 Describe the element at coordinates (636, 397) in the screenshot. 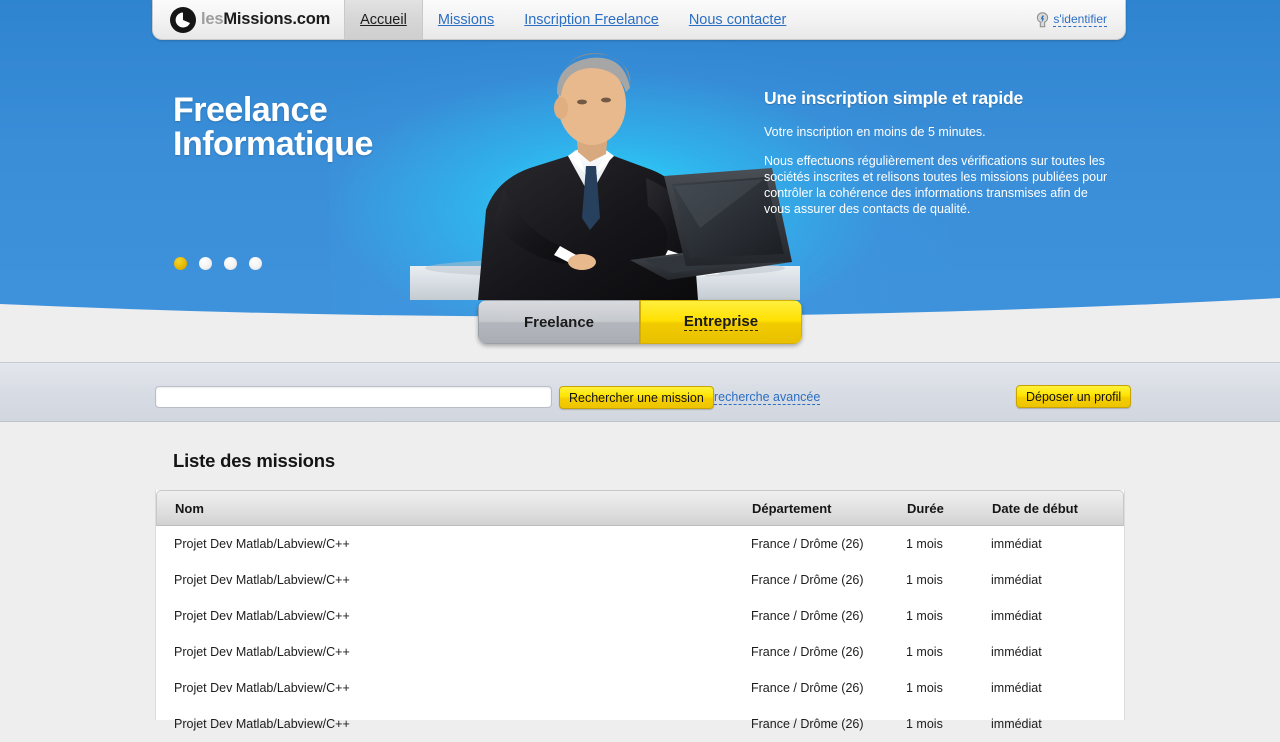

I see `search-submit-button: Rechercher une mission` at that location.